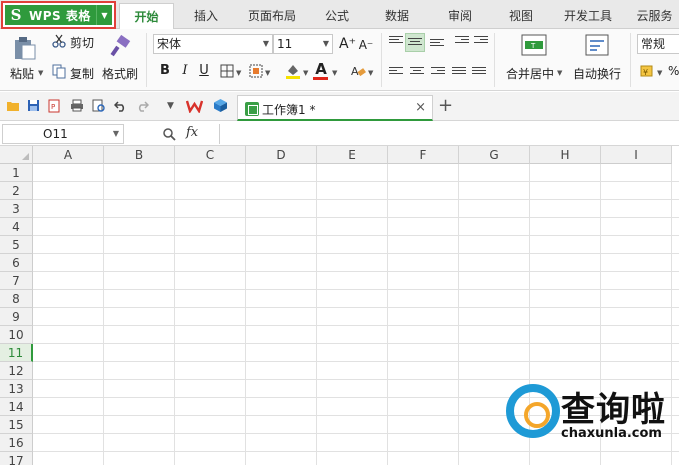  What do you see at coordinates (293, 71) in the screenshot?
I see `fill-color-icon` at bounding box center [293, 71].